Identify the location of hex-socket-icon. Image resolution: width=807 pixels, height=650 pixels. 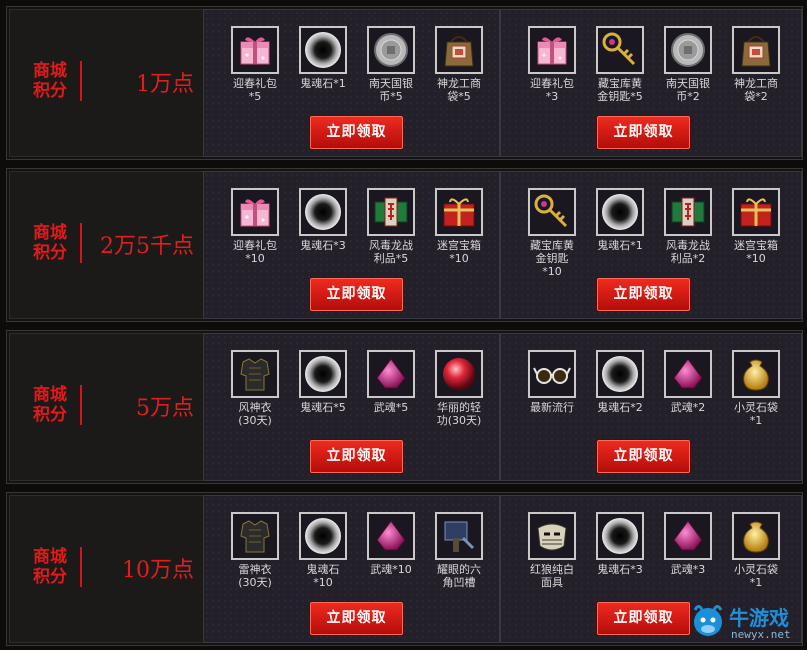
(459, 536).